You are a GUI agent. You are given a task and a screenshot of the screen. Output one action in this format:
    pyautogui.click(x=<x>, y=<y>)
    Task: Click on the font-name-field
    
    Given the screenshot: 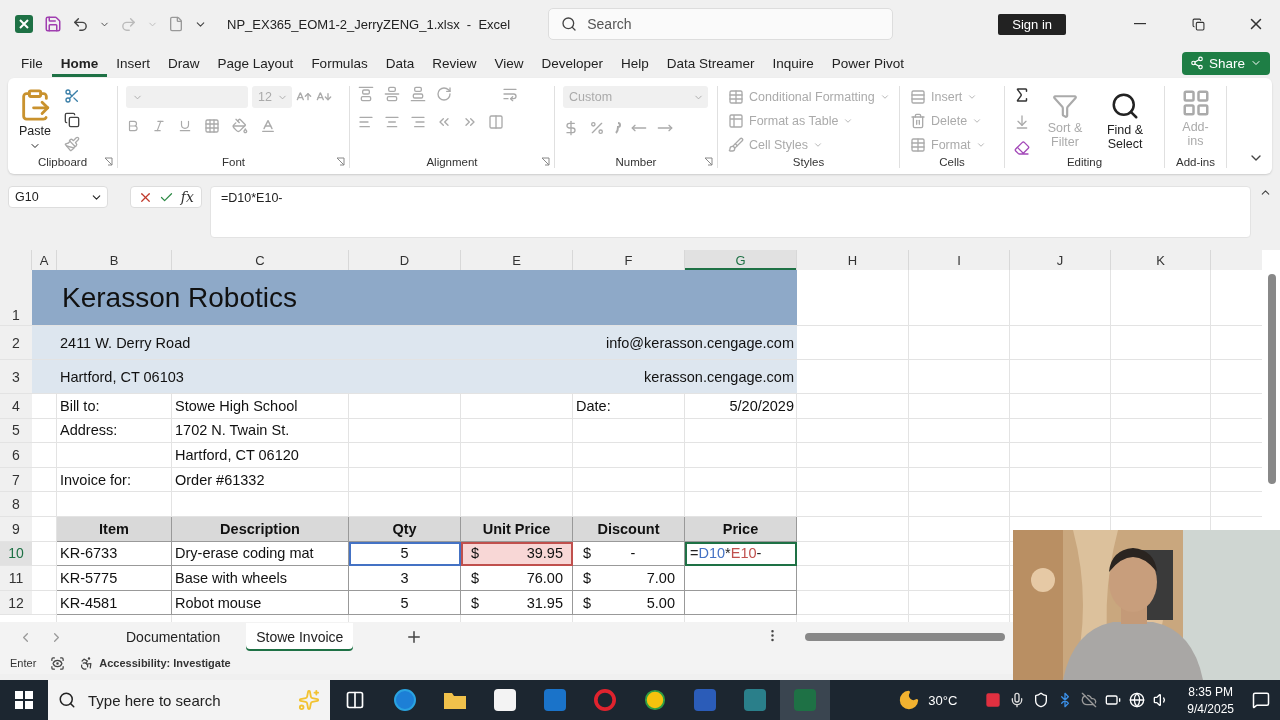 What is the action you would take?
    pyautogui.click(x=187, y=97)
    